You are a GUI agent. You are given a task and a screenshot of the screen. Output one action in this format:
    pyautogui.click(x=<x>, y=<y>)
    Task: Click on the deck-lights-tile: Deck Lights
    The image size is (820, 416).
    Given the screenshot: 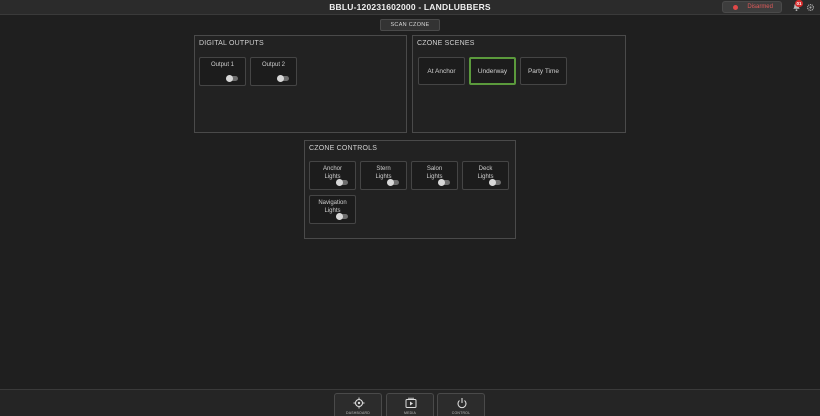 What is the action you would take?
    pyautogui.click(x=485, y=175)
    